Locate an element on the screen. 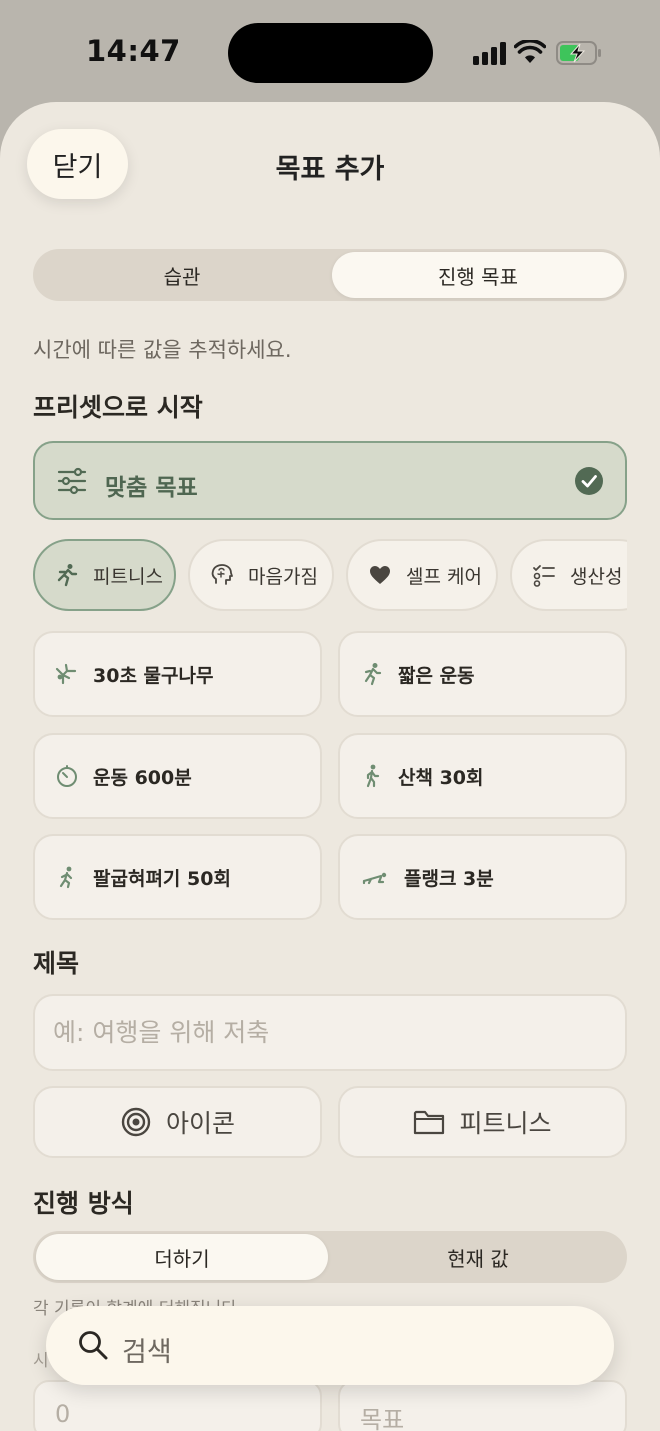  battery-charging-icon is located at coordinates (578, 53).